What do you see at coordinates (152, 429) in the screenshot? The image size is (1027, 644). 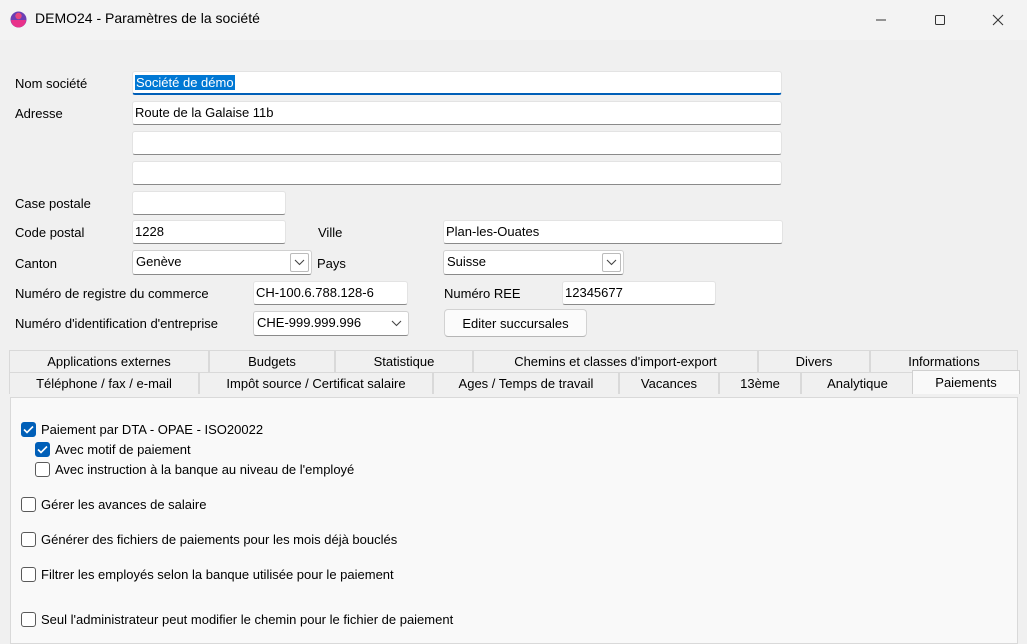 I see `checkbox-label: Paiement par DTA - OPAE - ISO20022` at bounding box center [152, 429].